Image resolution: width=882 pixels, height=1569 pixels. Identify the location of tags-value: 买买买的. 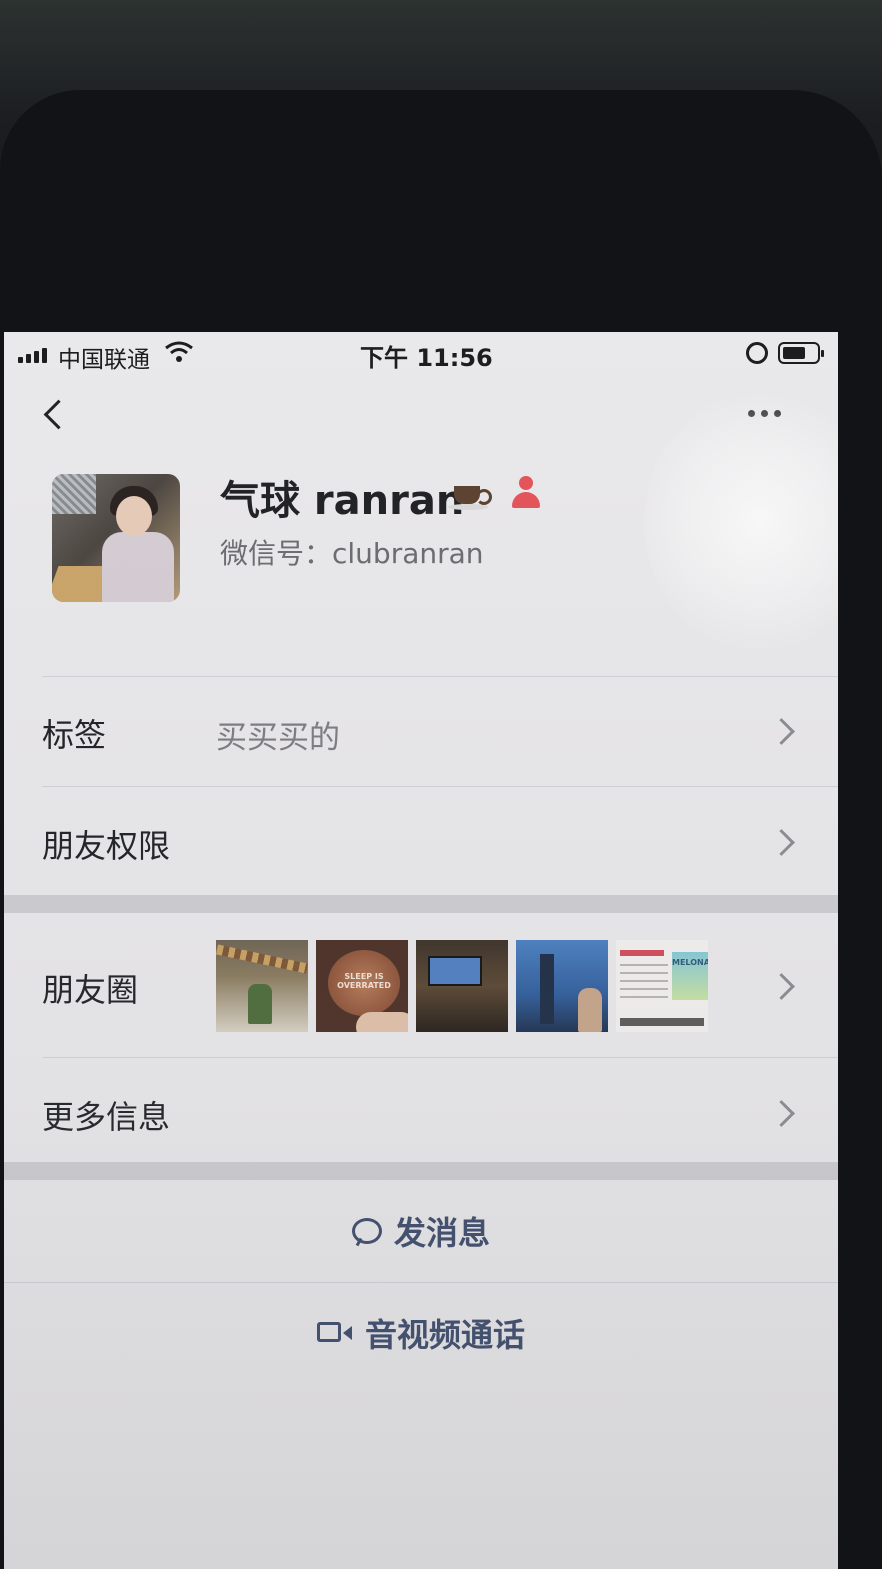
(278, 738).